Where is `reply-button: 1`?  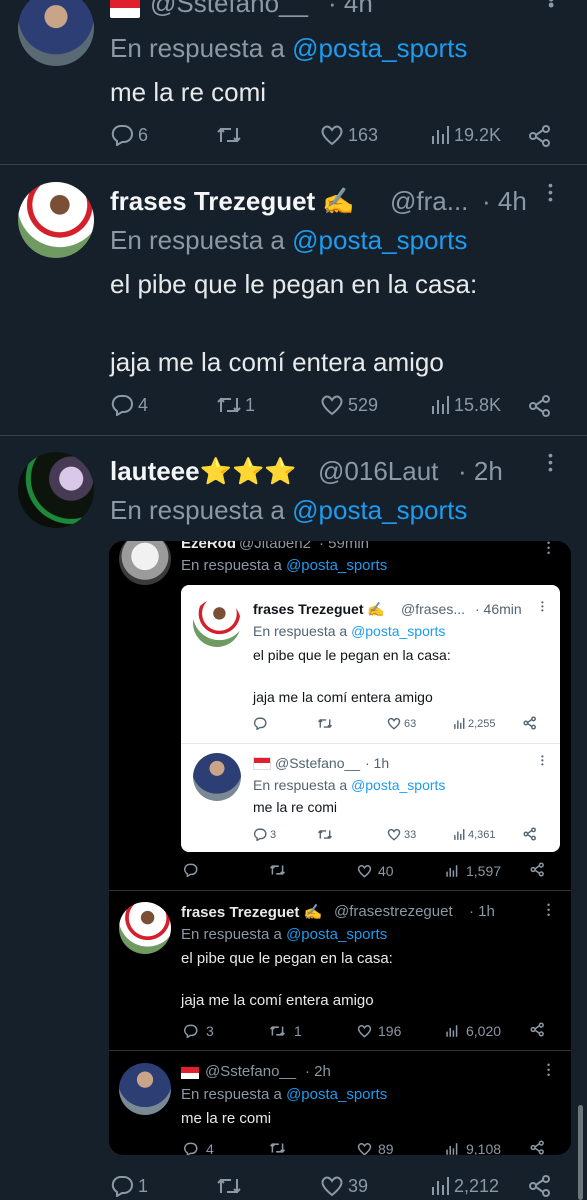
reply-button: 1 is located at coordinates (129, 1186).